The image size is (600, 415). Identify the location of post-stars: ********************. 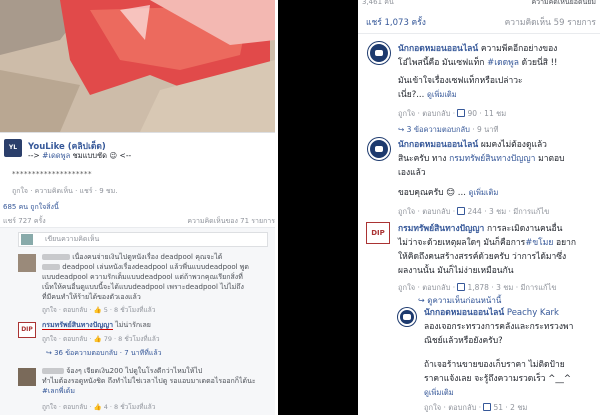
(52, 174).